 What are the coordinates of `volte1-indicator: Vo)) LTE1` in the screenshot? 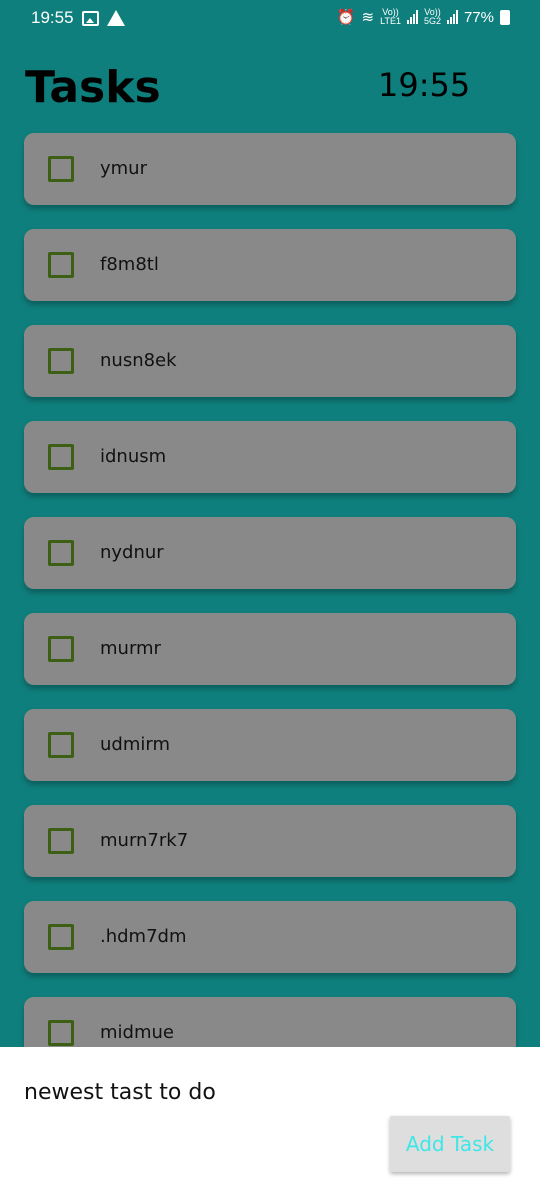 It's located at (390, 17).